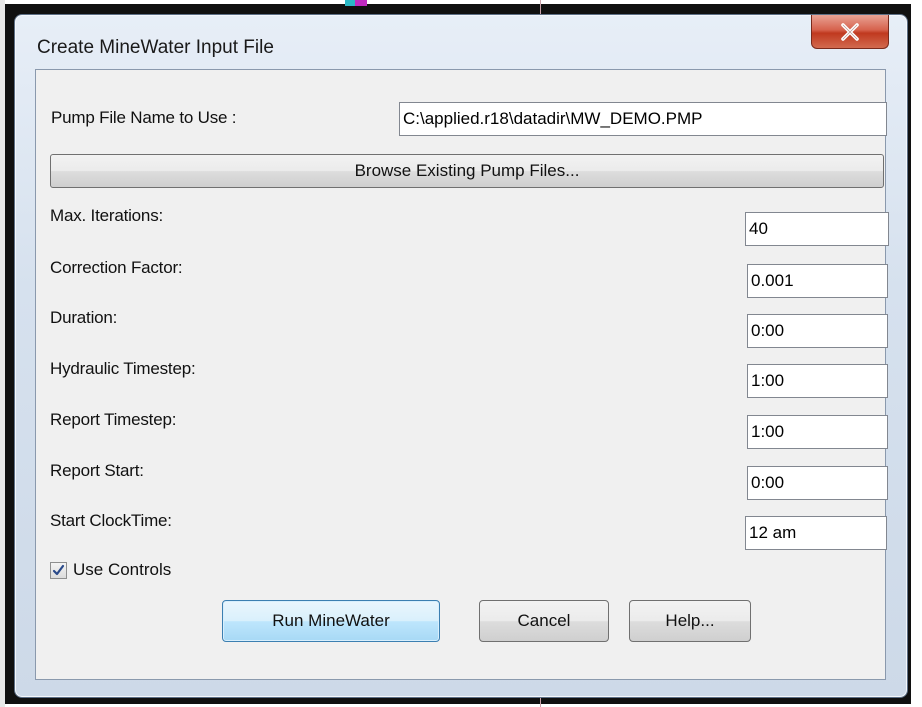 The width and height of the screenshot is (922, 707). What do you see at coordinates (331, 621) in the screenshot?
I see `run-minewater-button: Run MineWater` at bounding box center [331, 621].